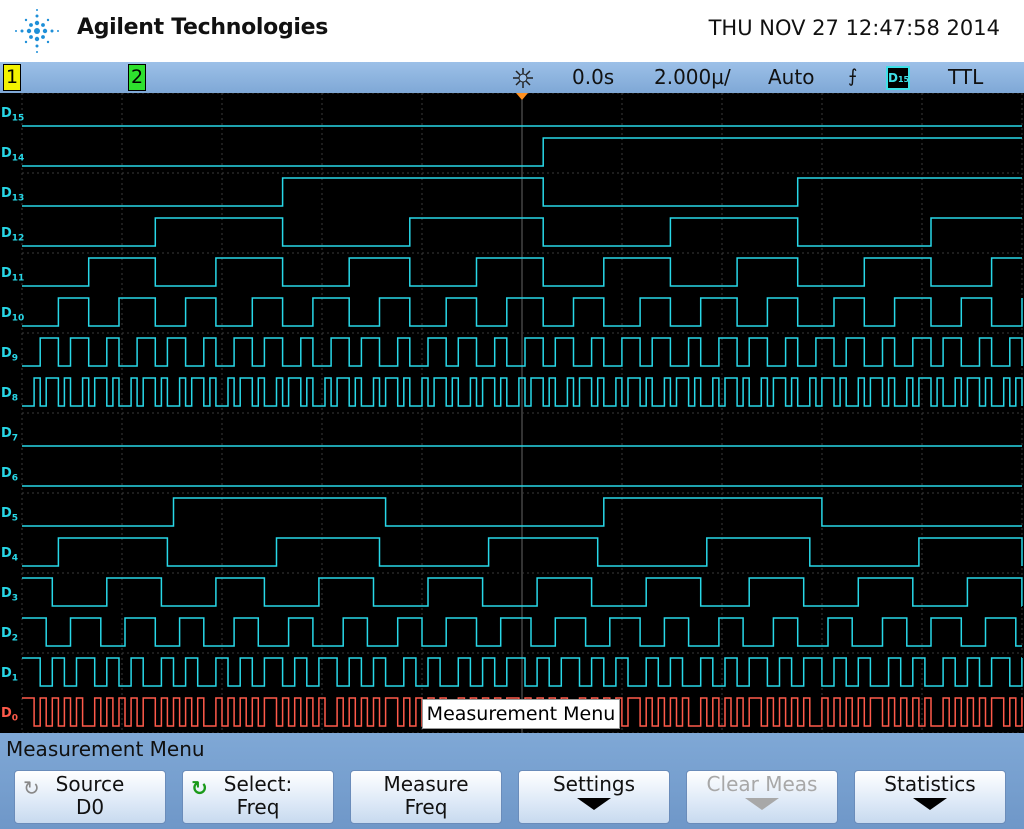  What do you see at coordinates (930, 797) in the screenshot?
I see `statistics-softkey: Statistics` at bounding box center [930, 797].